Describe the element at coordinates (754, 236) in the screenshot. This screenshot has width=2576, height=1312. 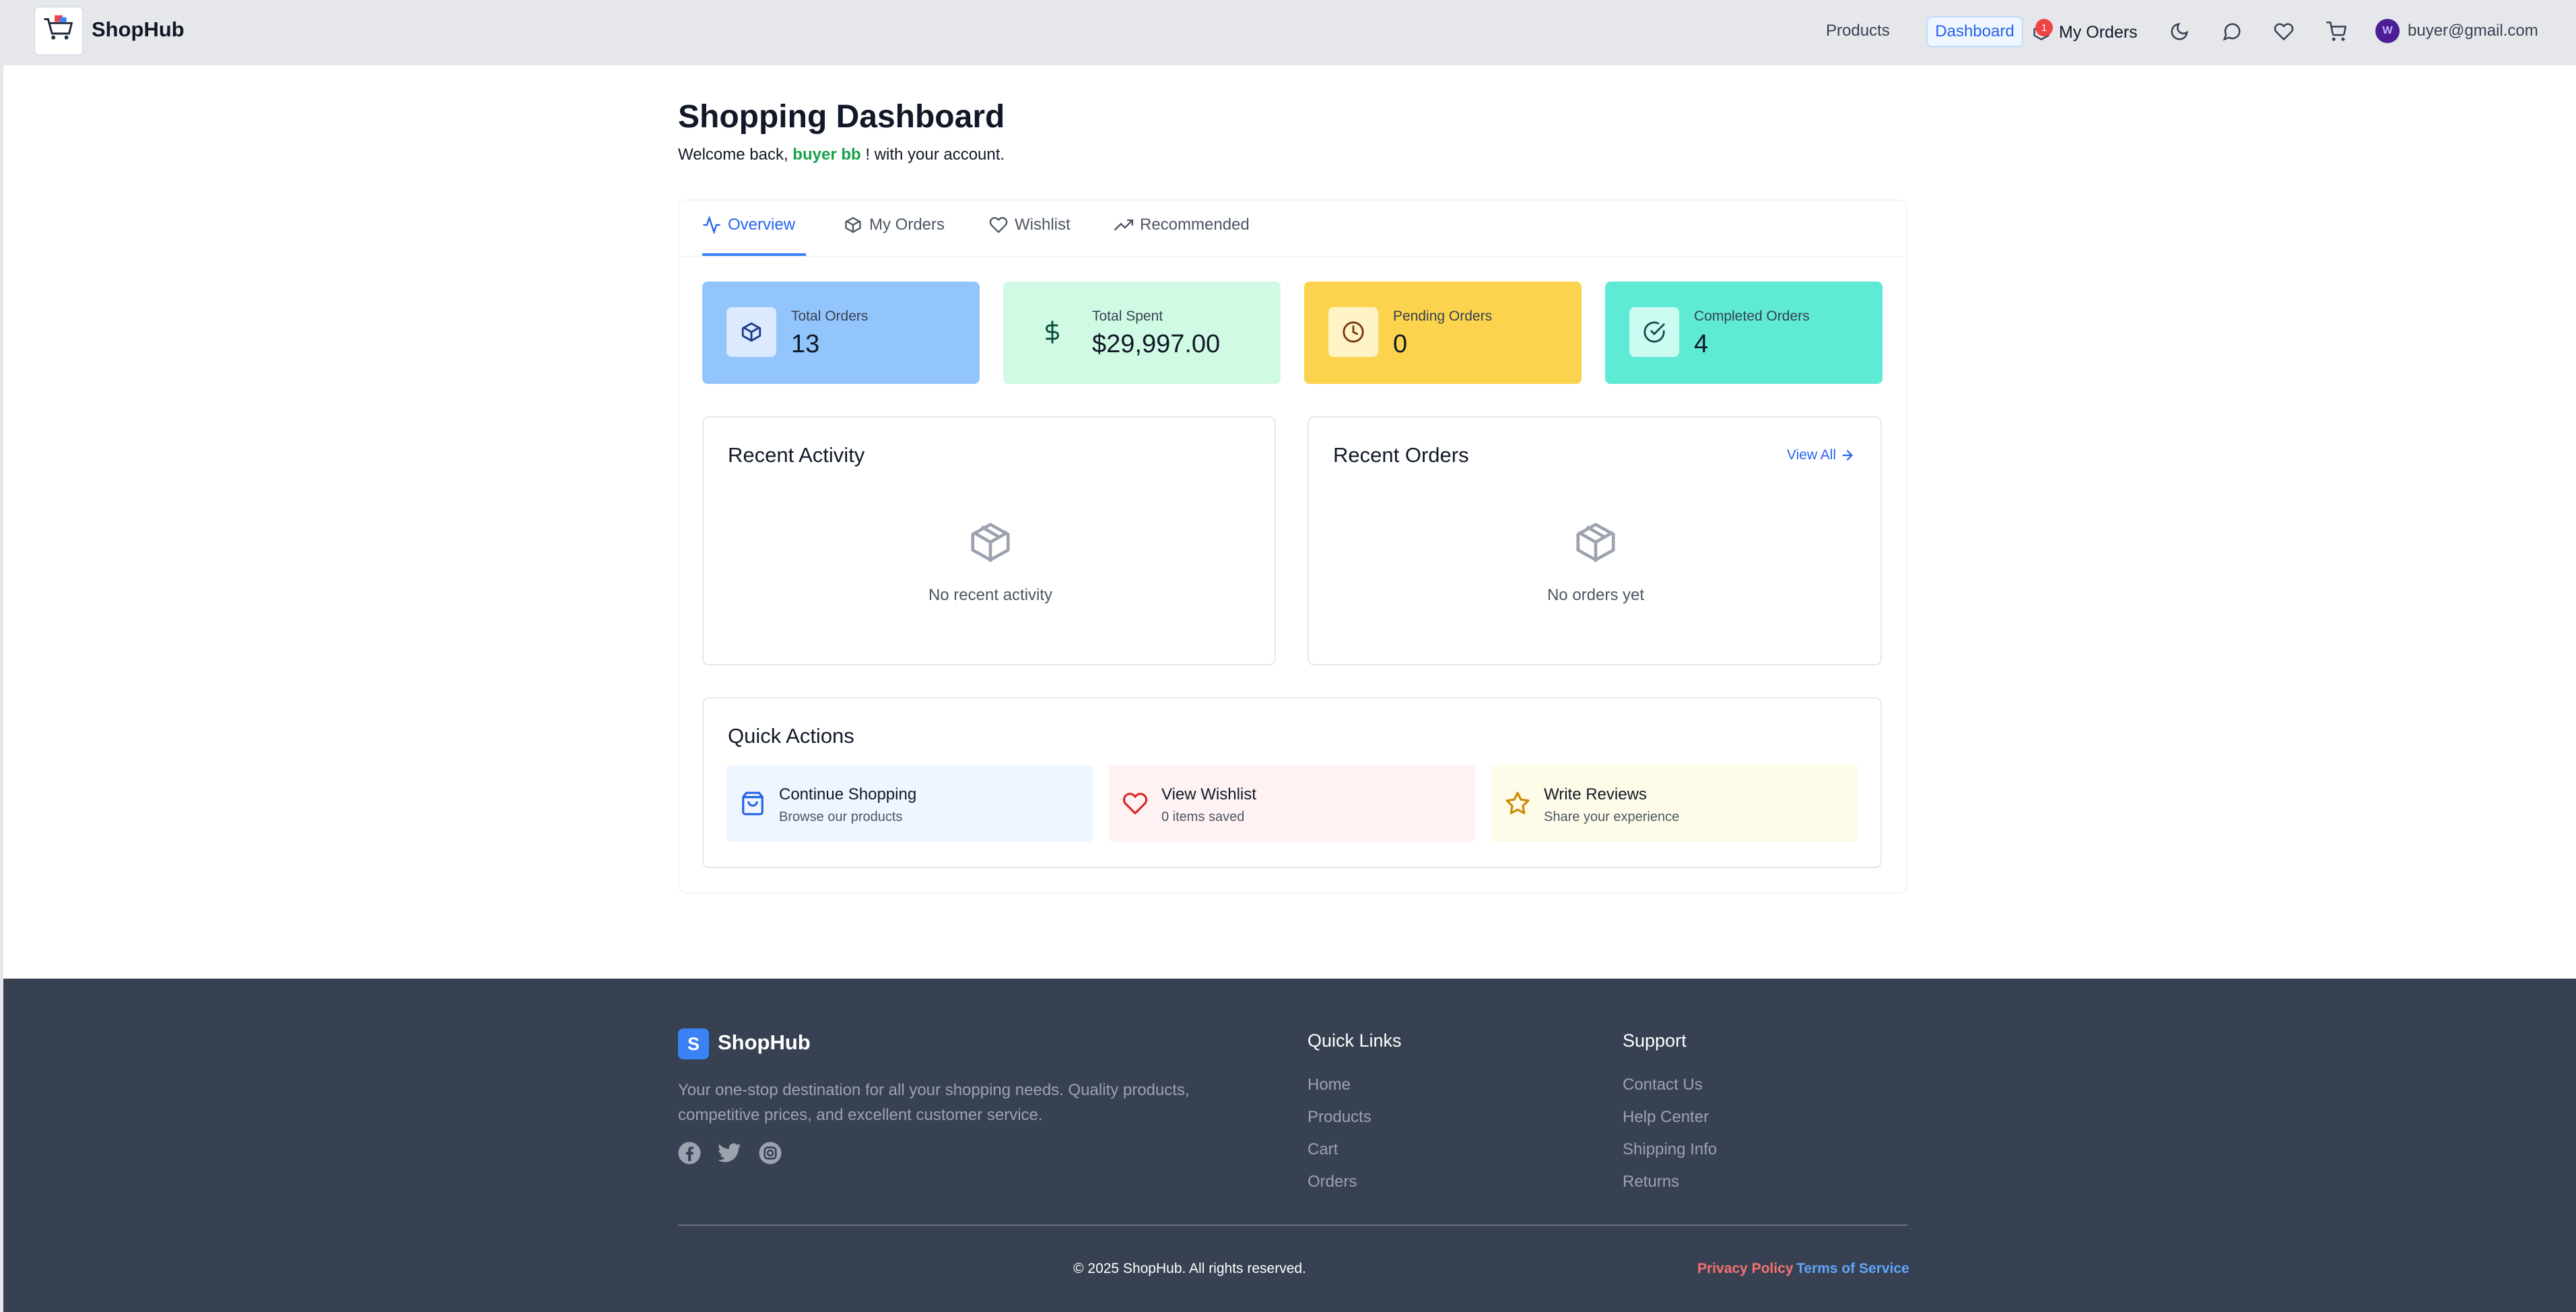
I see `tab-overview: Overview` at that location.